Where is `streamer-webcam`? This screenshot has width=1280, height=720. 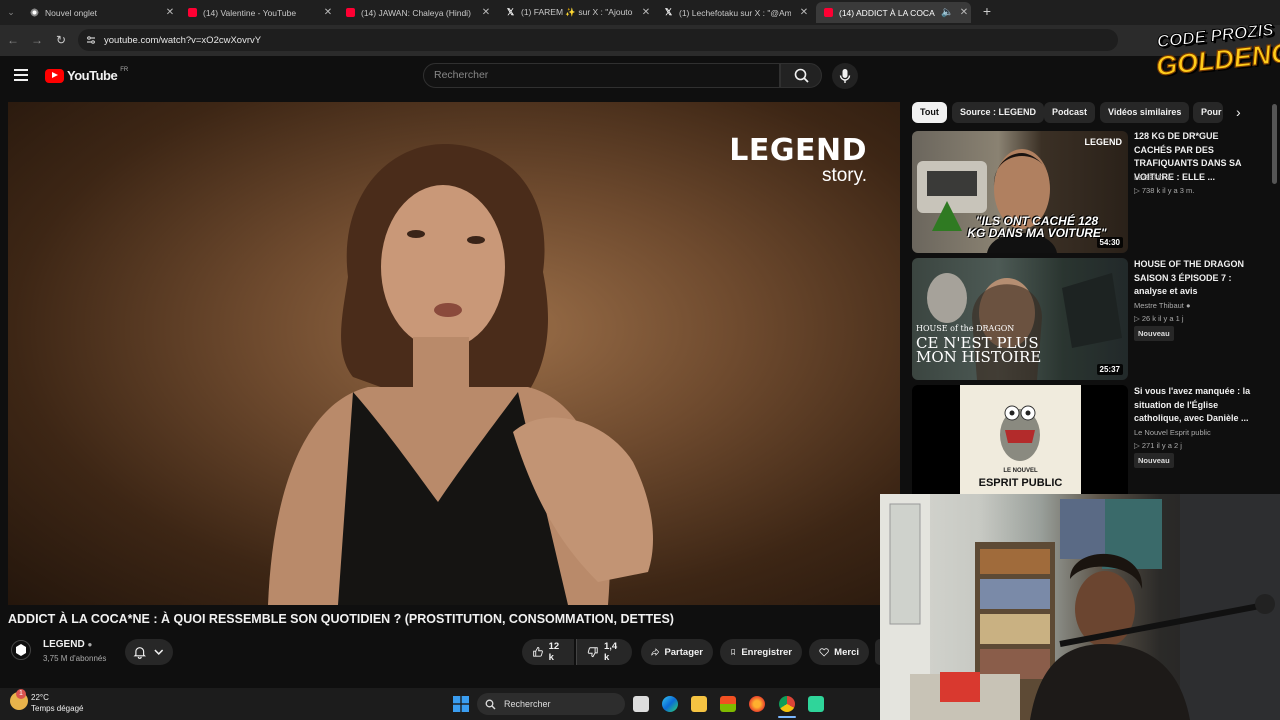
streamer-webcam is located at coordinates (1080, 607).